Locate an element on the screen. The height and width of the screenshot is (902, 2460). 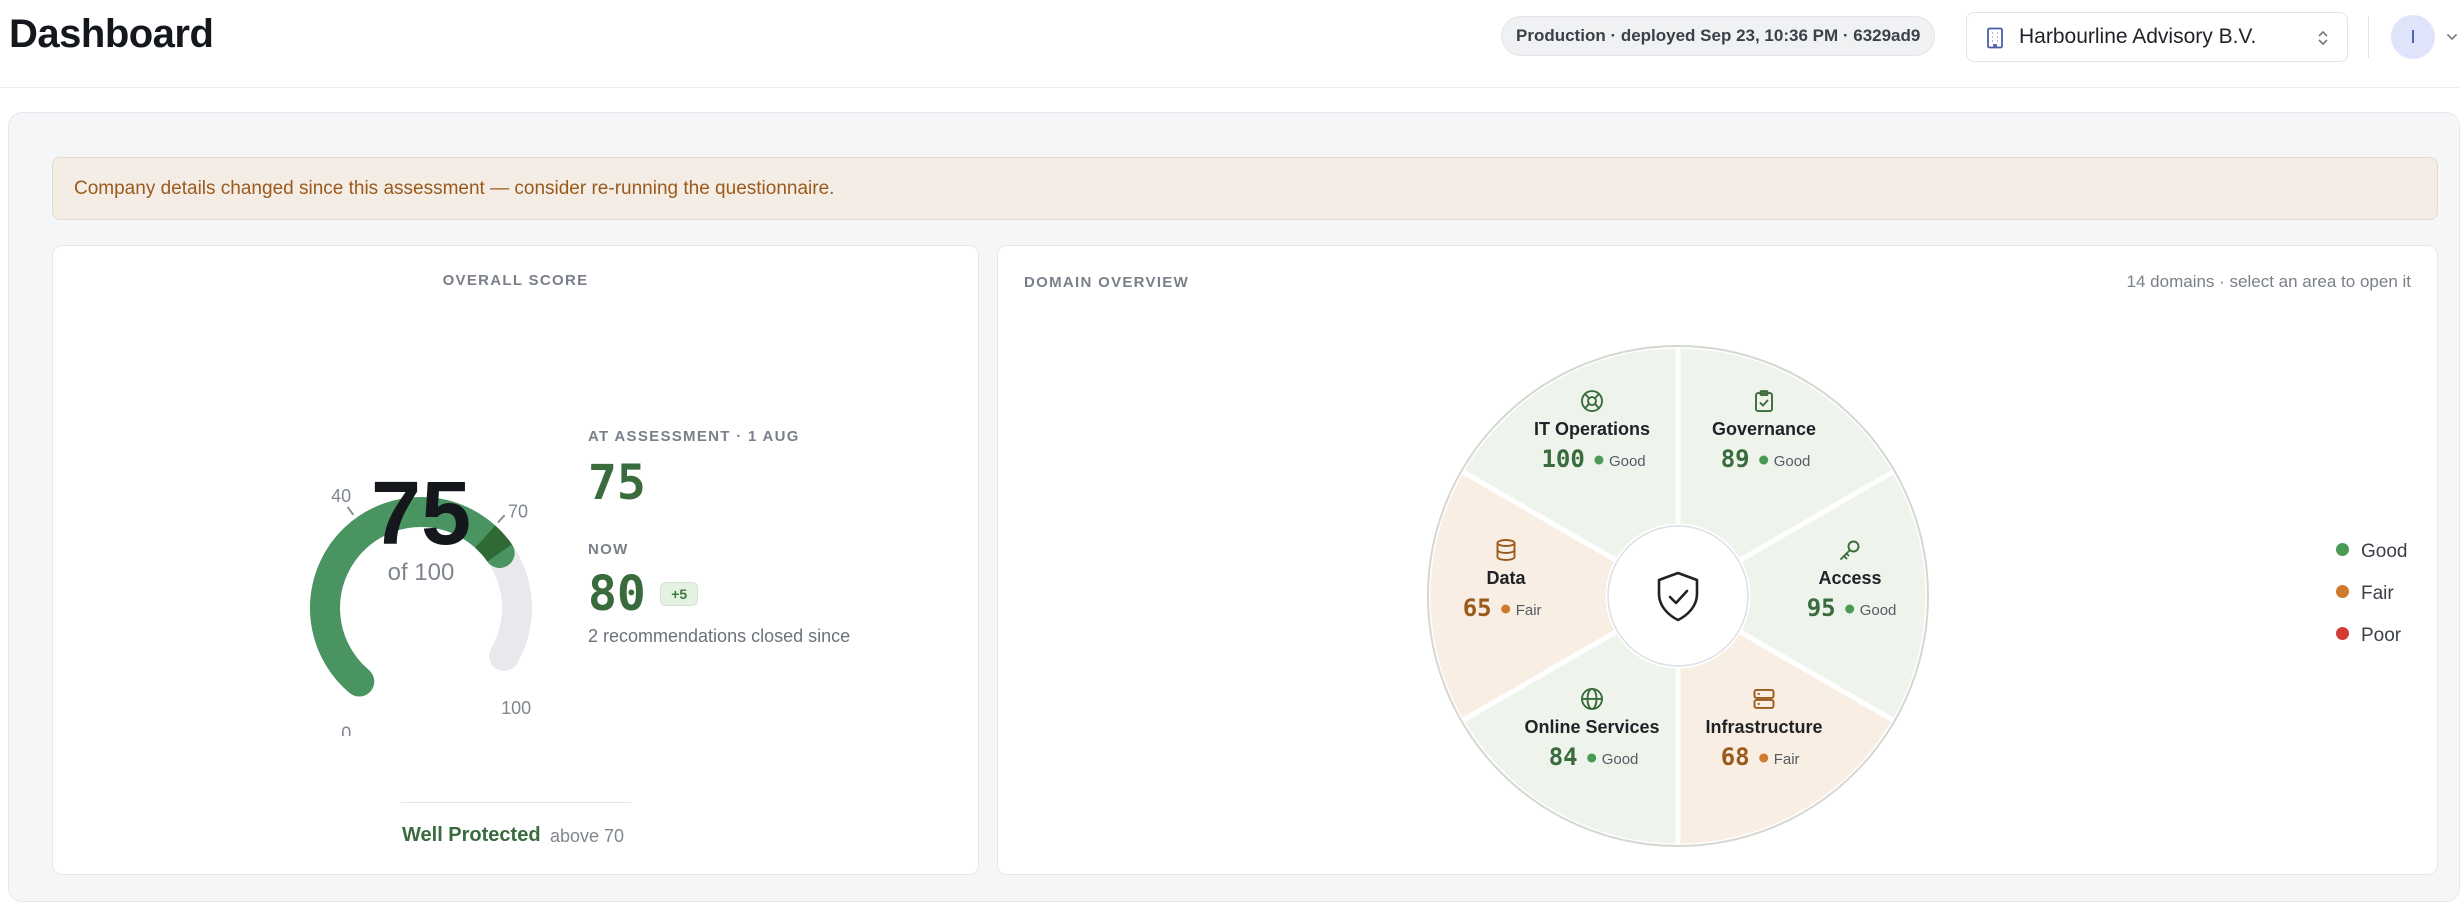
current-score: 80 is located at coordinates (617, 594).